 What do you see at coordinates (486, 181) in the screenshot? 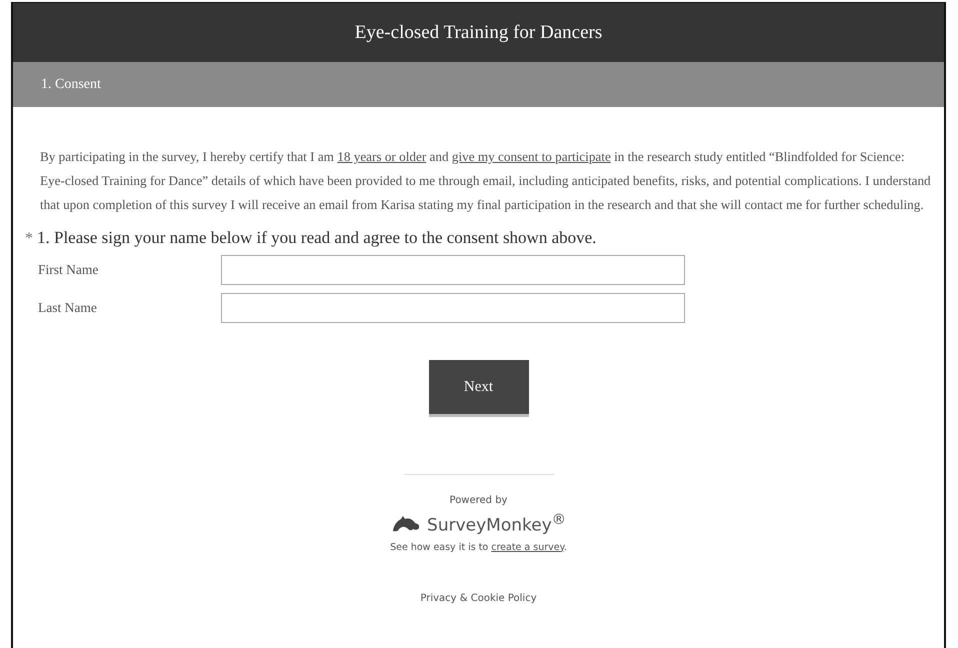
I see `consent-paragraph: By participating in the survey, I hereby certify that I am 18 years or older and give my consent to participate in the research study entitled “Blindfolded for Science: Eye-closed Training for Dance” details of which have been provided to me through email, including anticipated benefits, risks, and potential complications. I understand that upon completion of this survey I will receive an email from Karisa stating my final participation in the research and that she will contact me for further scheduling.` at bounding box center [486, 181].